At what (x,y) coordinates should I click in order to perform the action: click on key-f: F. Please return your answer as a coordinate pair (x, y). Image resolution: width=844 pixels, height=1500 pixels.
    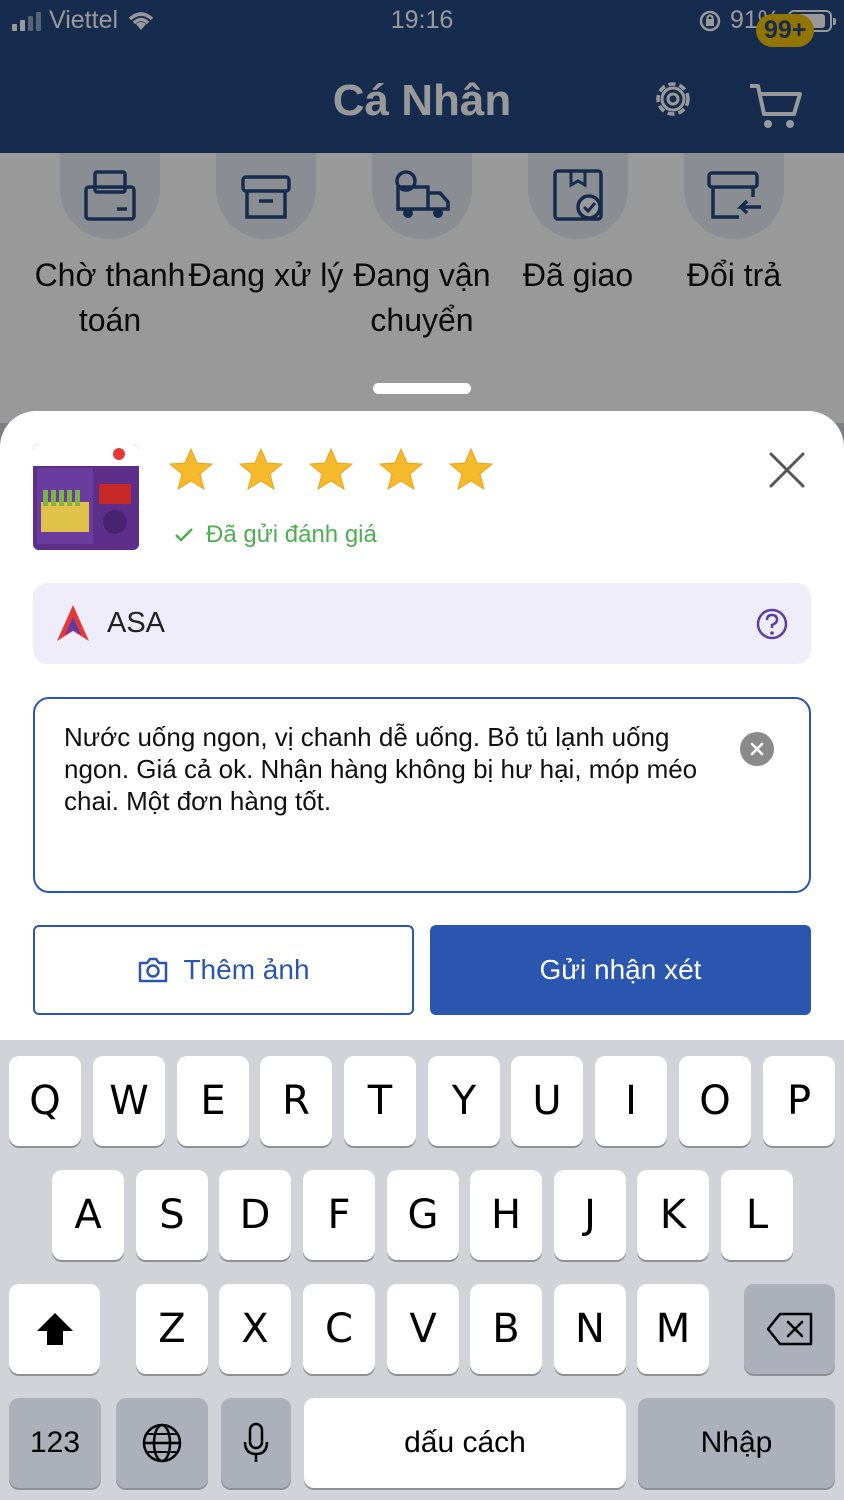
    Looking at the image, I should click on (339, 1215).